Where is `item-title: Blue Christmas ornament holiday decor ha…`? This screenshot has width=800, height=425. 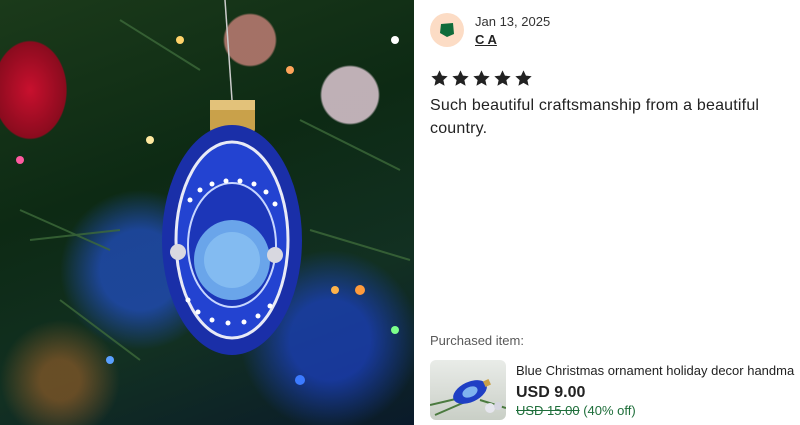 item-title: Blue Christmas ornament holiday decor ha… is located at coordinates (658, 370).